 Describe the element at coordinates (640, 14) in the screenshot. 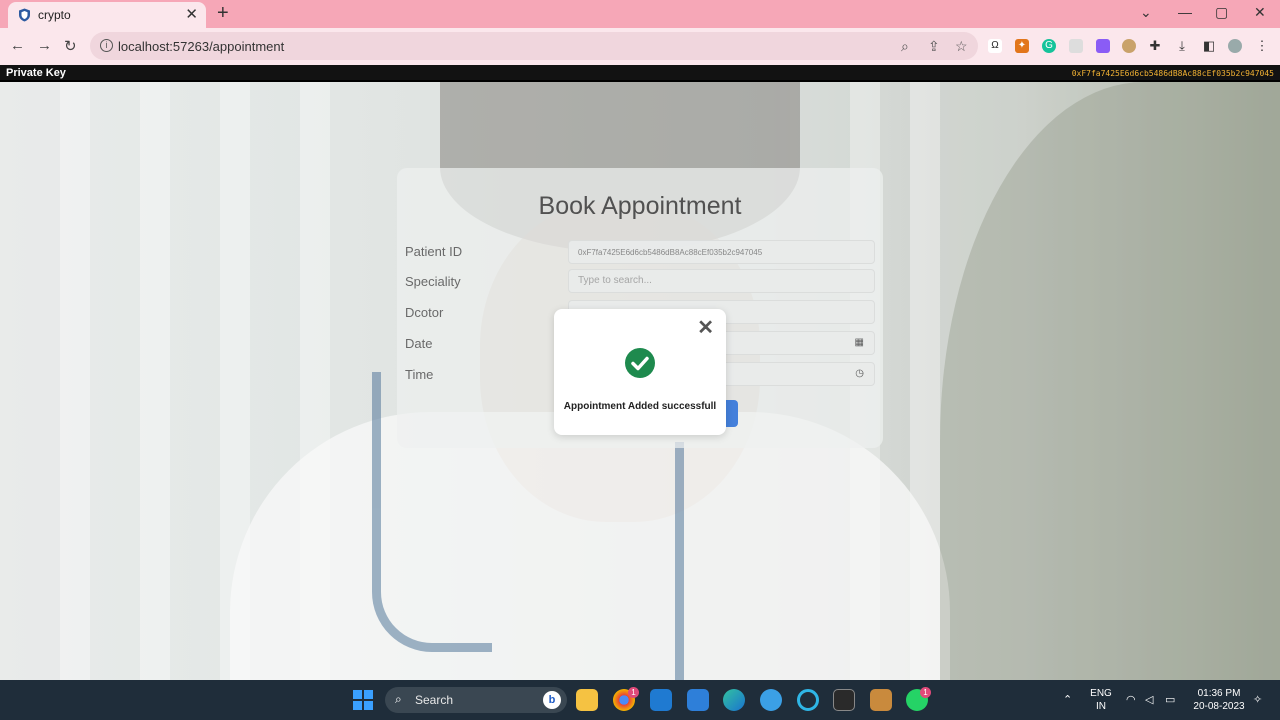

I see `browser-tab-bar: crypto ✕ + ⌄ — ▢ ✕` at that location.